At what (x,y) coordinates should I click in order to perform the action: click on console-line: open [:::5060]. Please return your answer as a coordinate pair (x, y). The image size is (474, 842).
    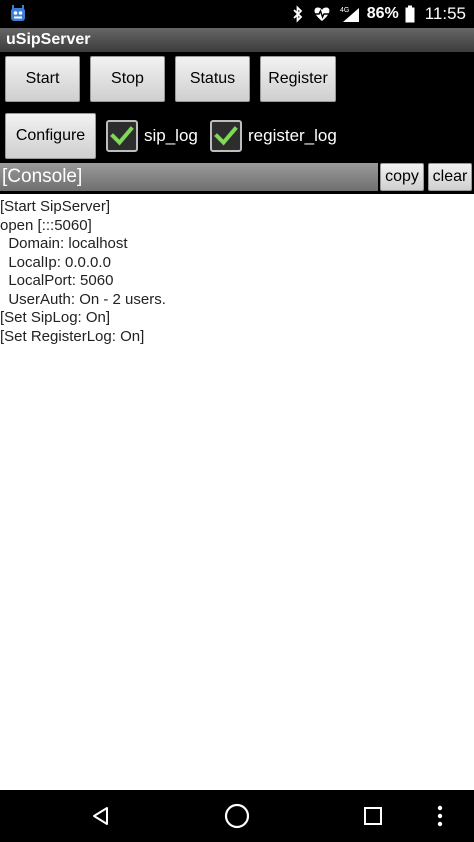
    Looking at the image, I should click on (46, 225).